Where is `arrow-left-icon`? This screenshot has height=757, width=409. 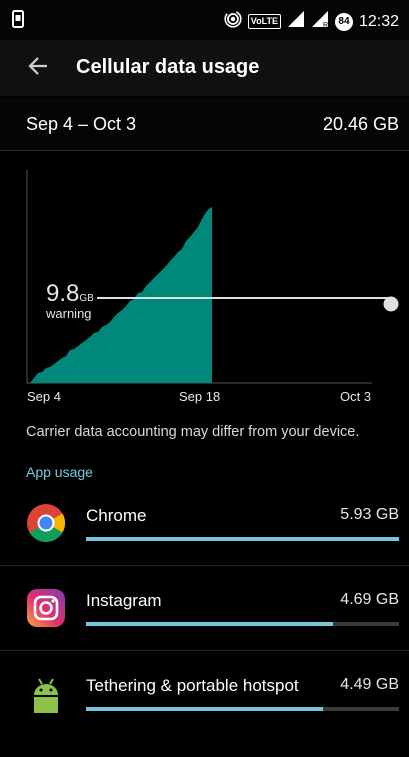
arrow-left-icon is located at coordinates (38, 68).